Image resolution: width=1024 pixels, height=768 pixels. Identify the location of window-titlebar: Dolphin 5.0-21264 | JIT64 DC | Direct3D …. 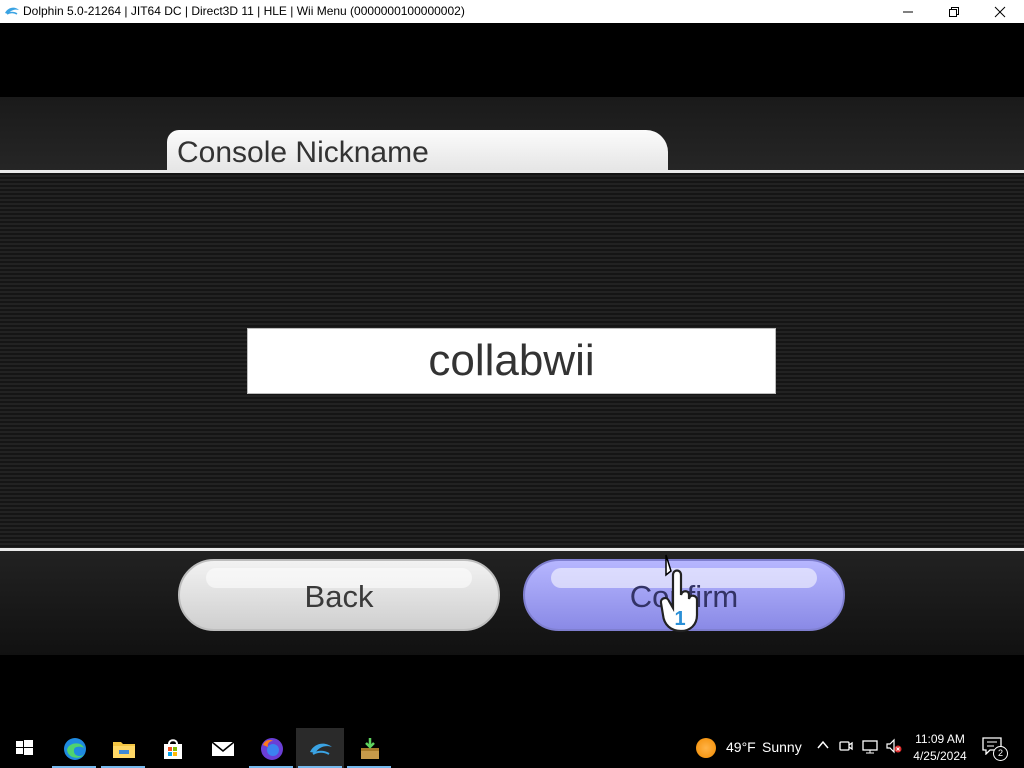
(512, 11).